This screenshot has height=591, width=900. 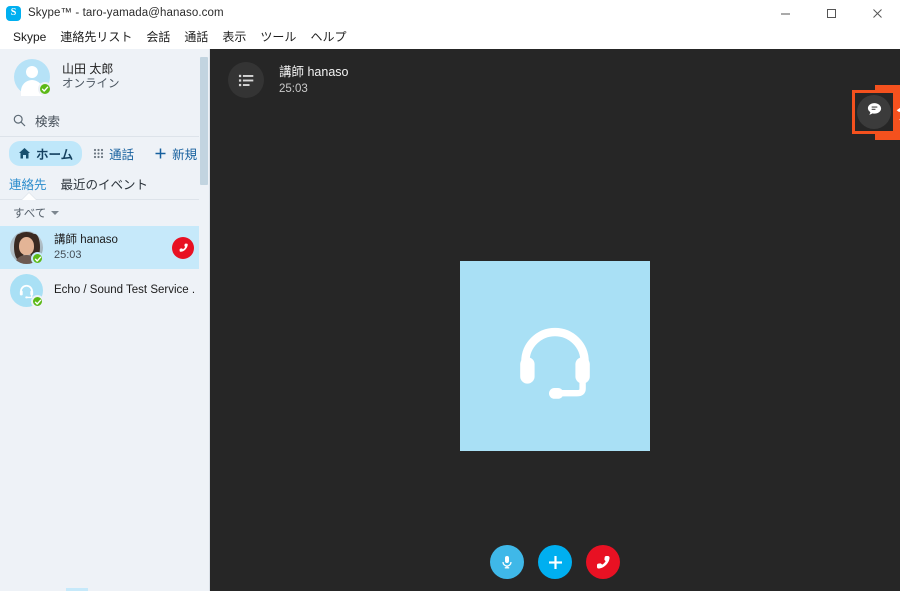 I want to click on search-placeholder: 検索, so click(x=48, y=121).